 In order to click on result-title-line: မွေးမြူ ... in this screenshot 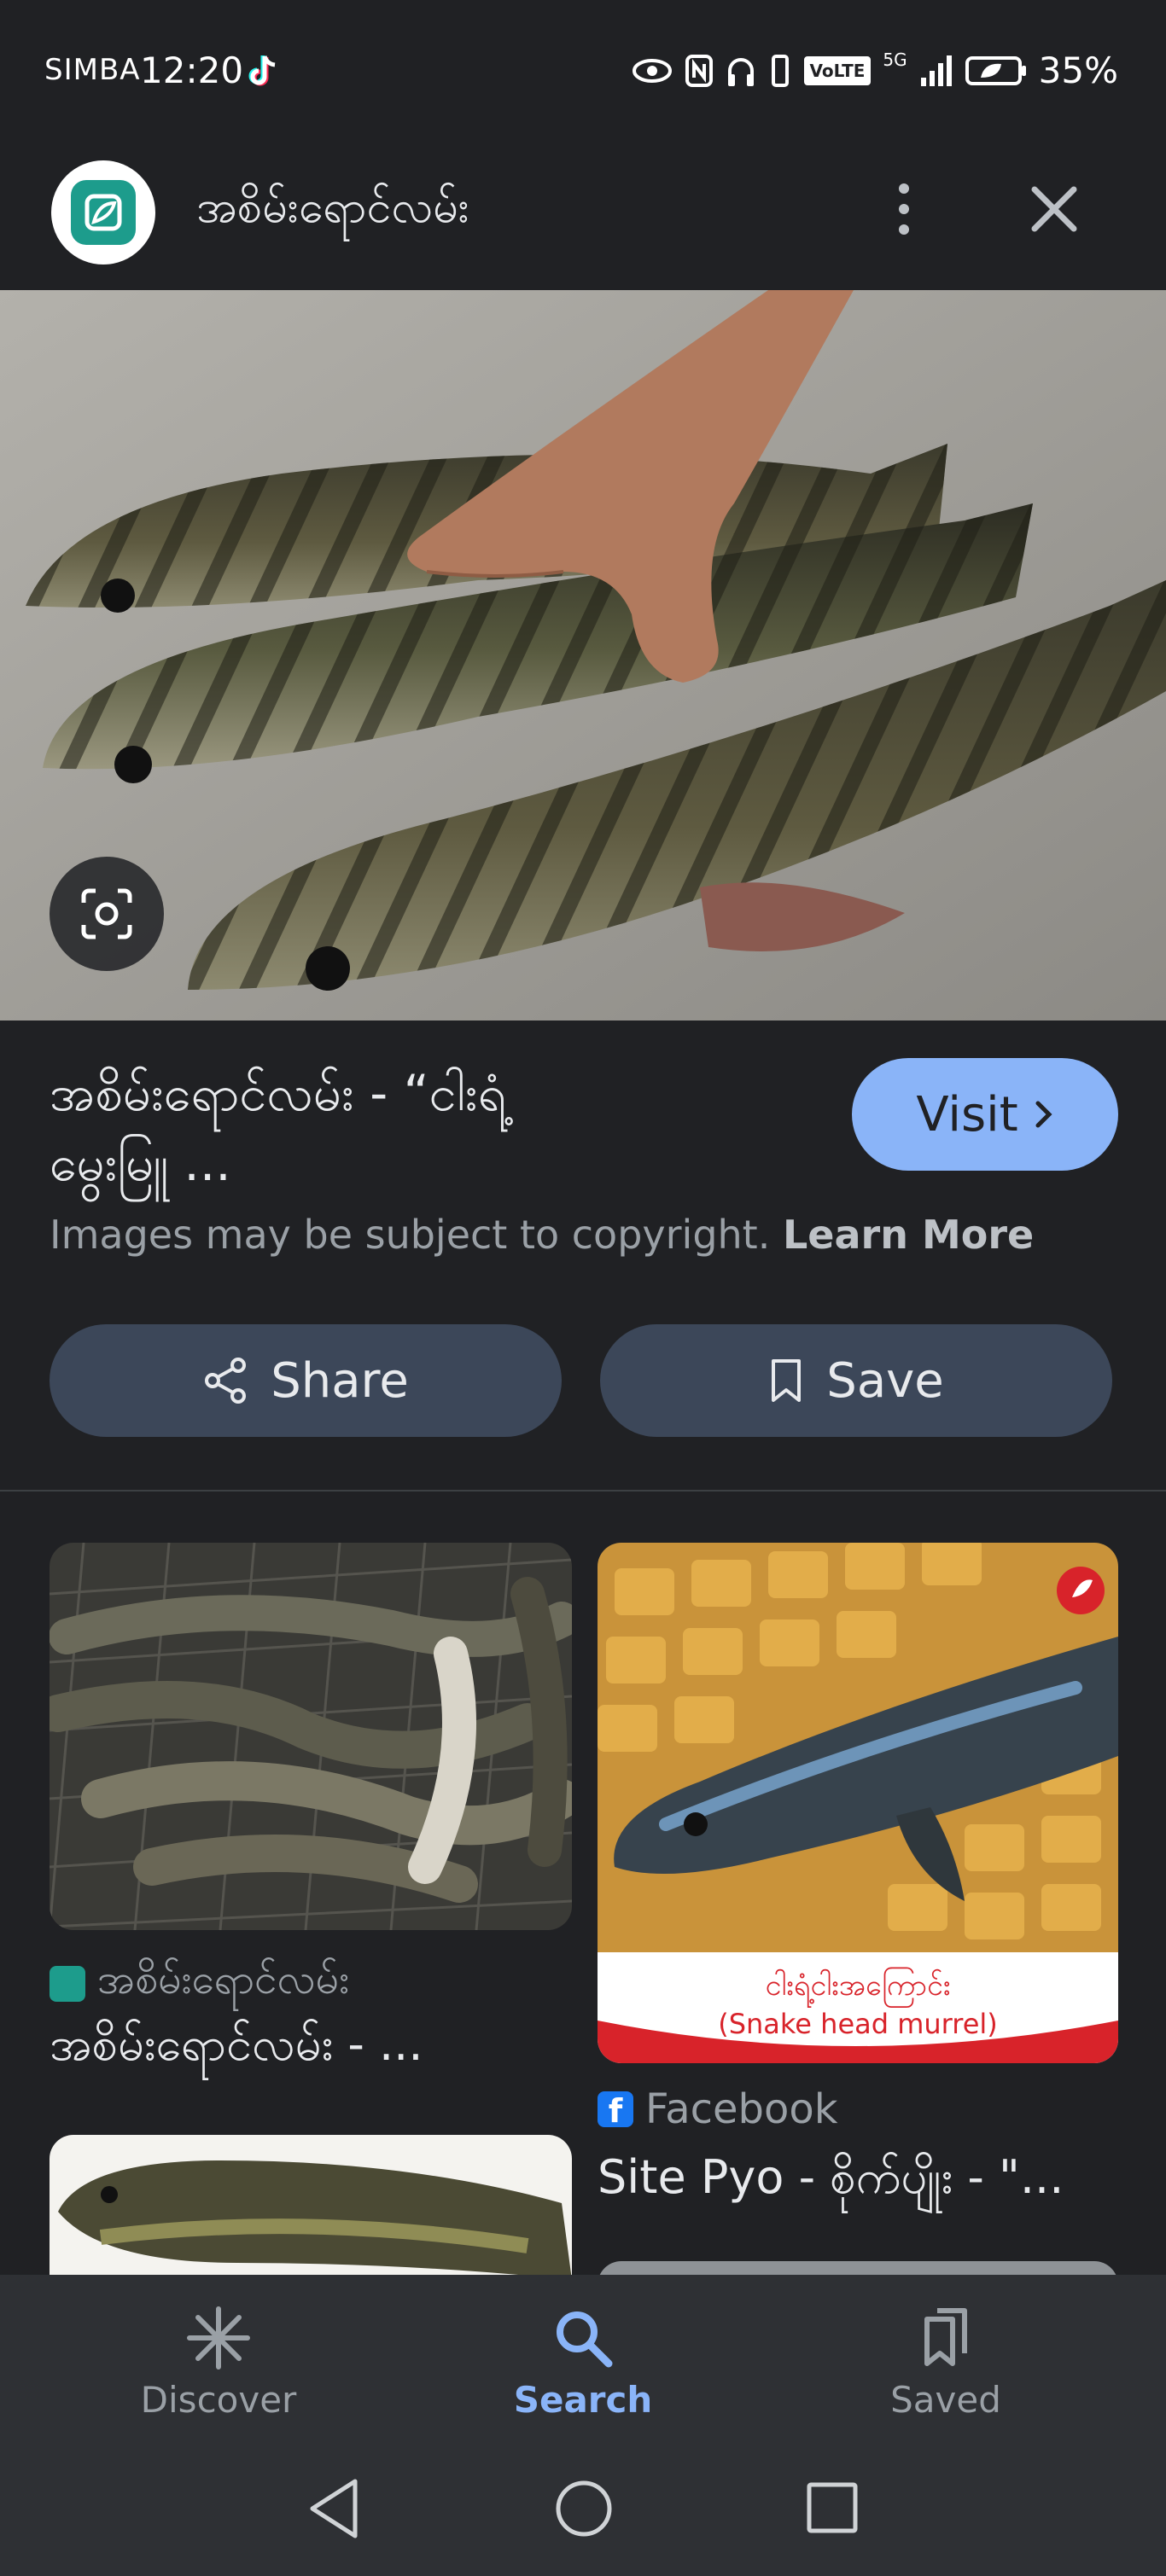, I will do `click(140, 1163)`.